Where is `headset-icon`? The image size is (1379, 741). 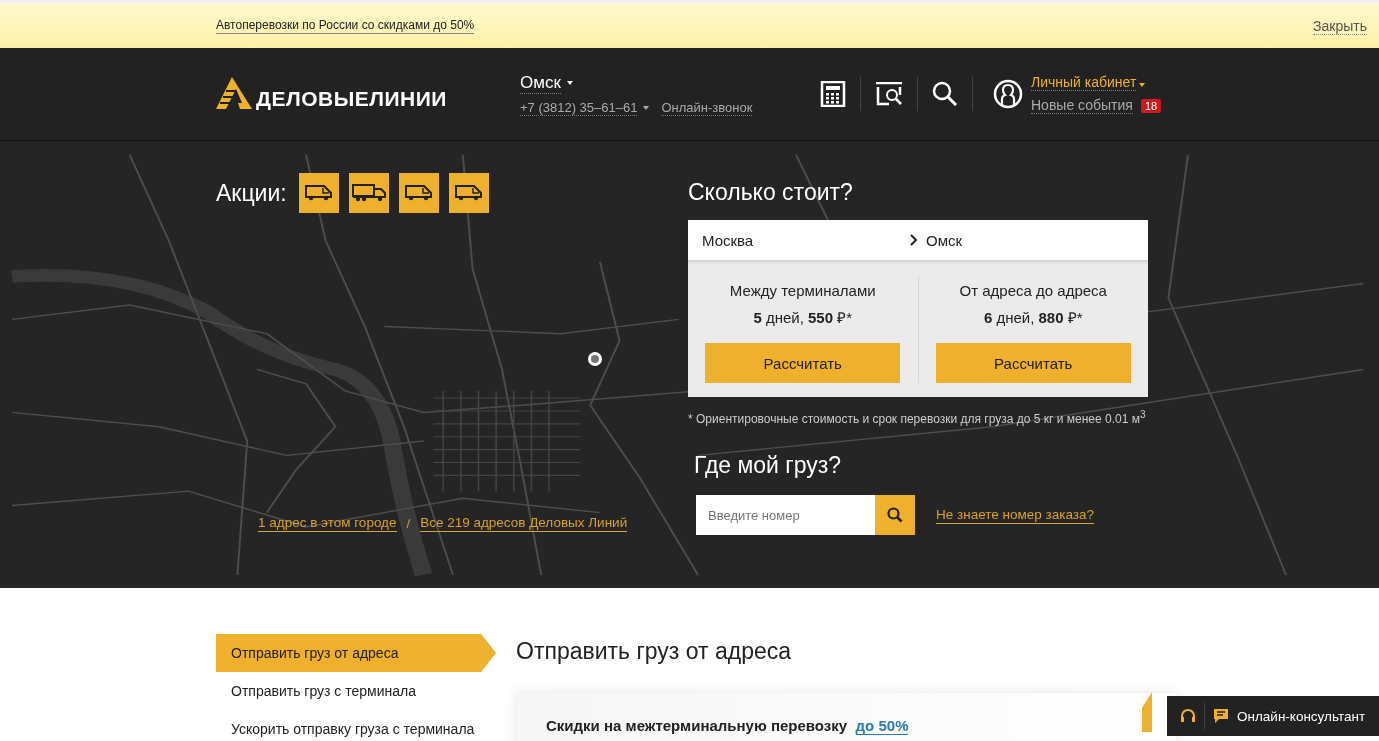
headset-icon is located at coordinates (1188, 716).